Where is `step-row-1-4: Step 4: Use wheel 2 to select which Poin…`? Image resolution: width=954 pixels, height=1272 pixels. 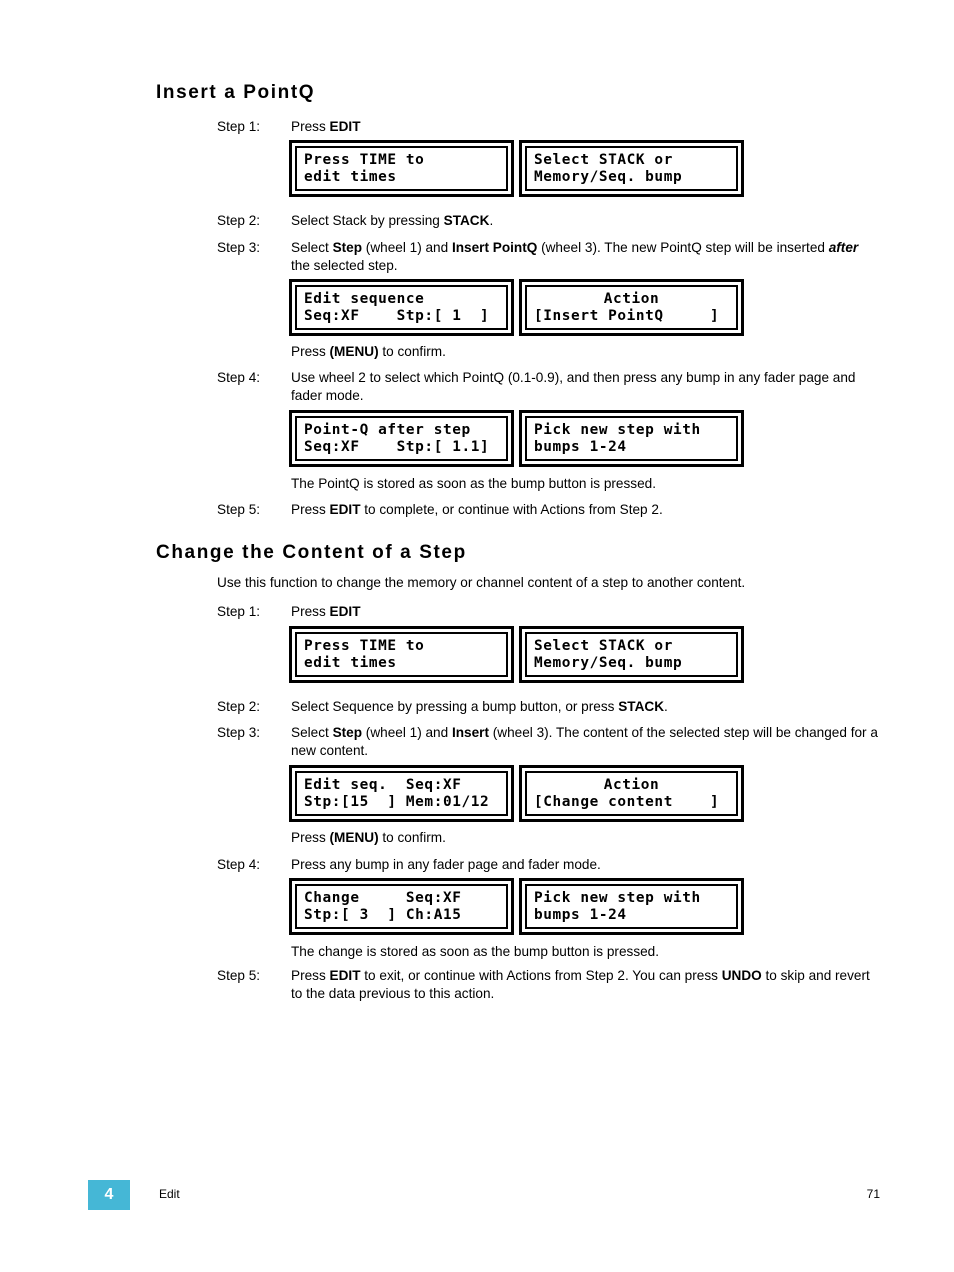
step-row-1-4: Step 4: Use wheel 2 to select which Poin… is located at coordinates (547, 386).